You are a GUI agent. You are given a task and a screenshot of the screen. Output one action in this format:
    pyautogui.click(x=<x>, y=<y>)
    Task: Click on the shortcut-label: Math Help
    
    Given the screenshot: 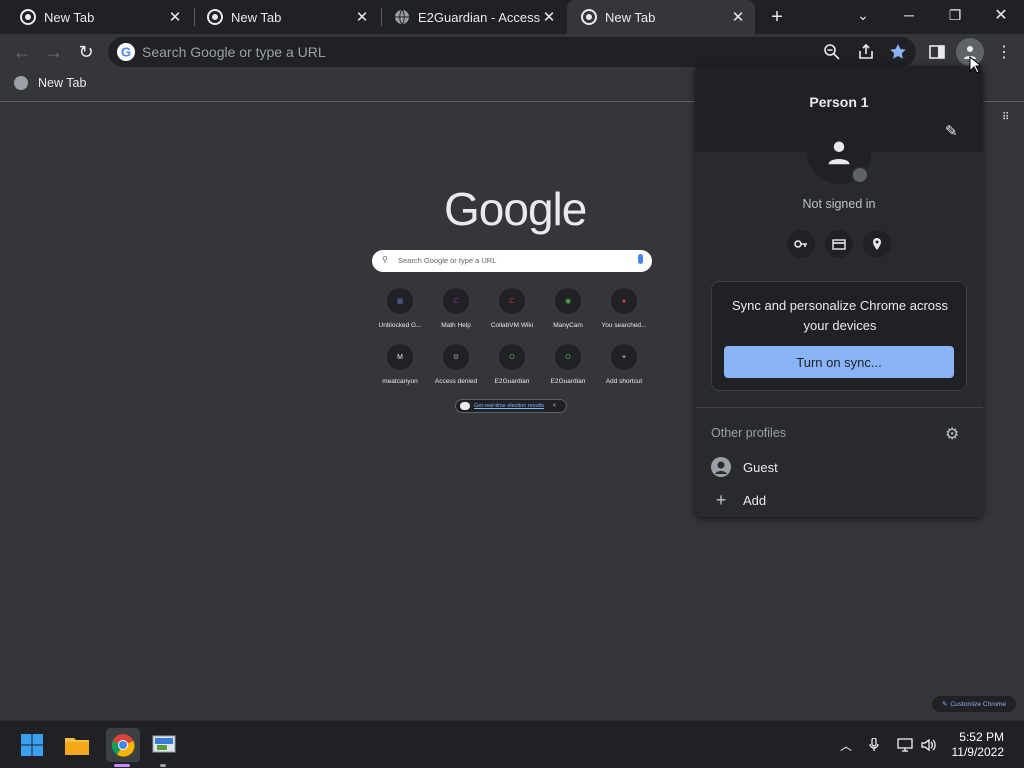 What is the action you would take?
    pyautogui.click(x=456, y=325)
    